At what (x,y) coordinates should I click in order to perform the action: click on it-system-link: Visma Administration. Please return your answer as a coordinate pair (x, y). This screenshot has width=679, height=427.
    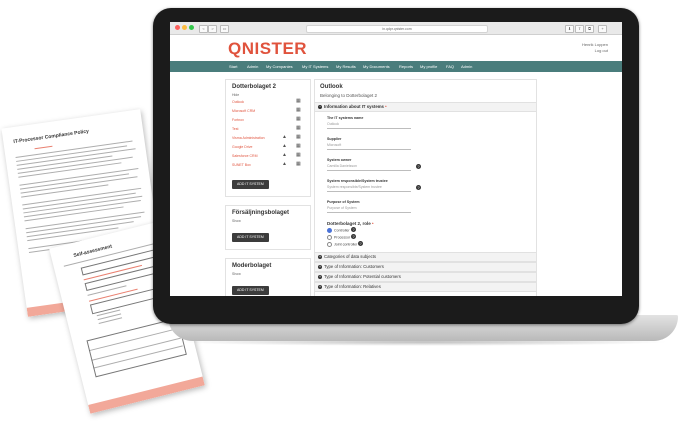
    Looking at the image, I should click on (248, 138).